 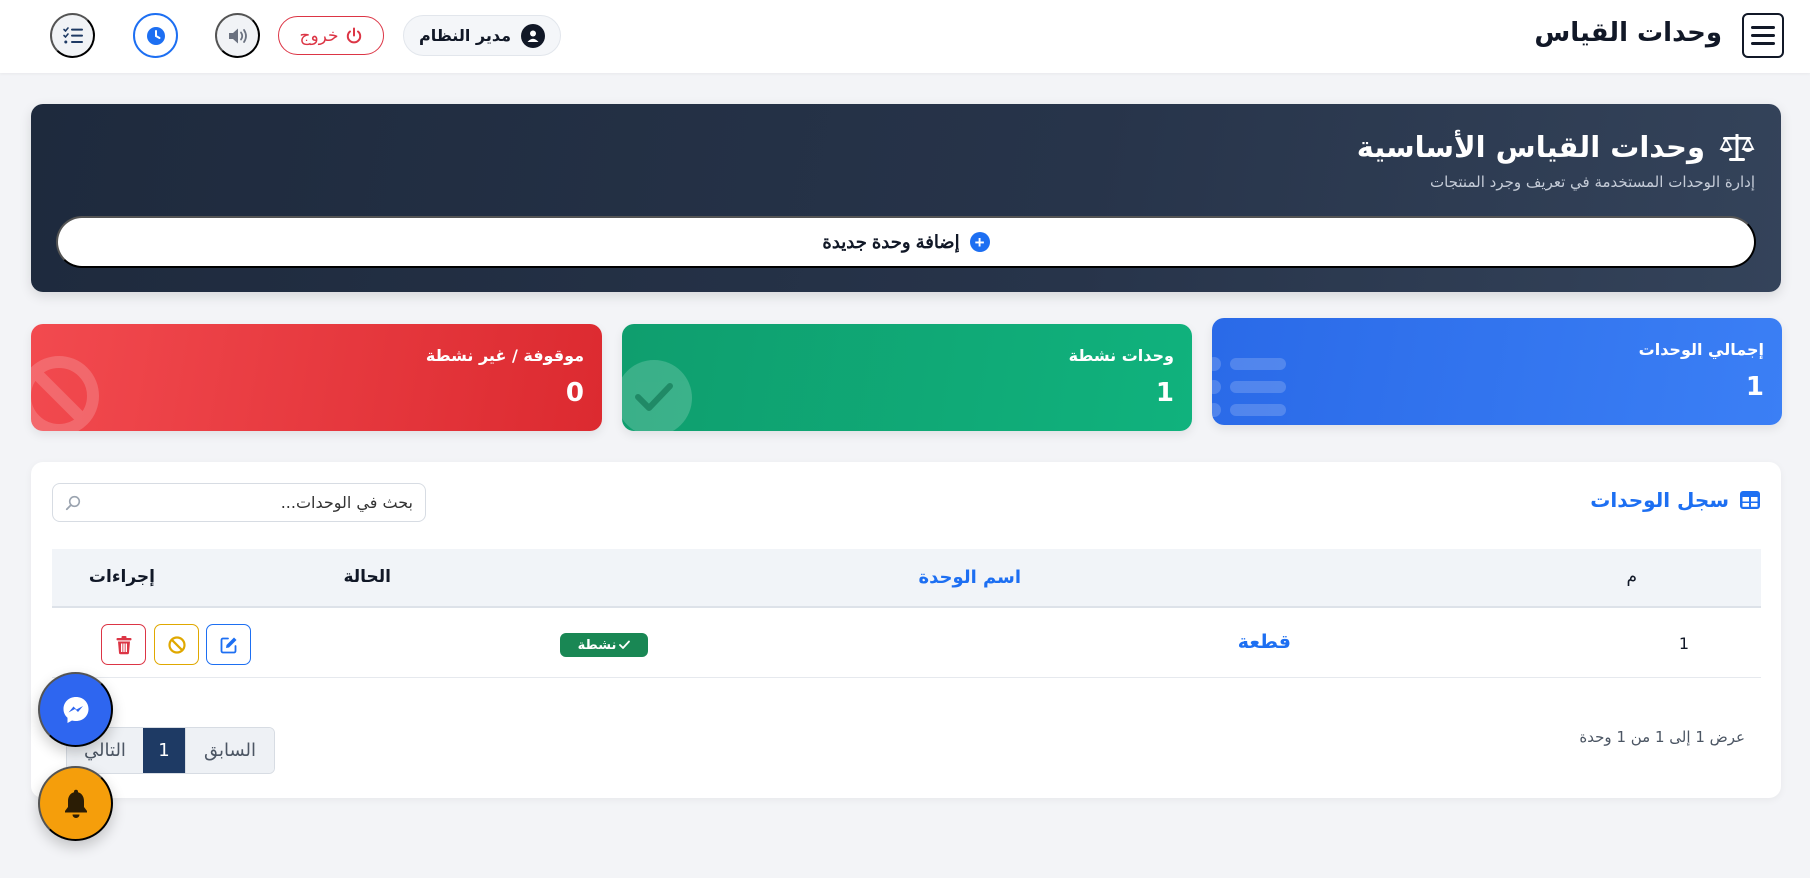 I want to click on trash-icon, so click(x=123, y=644).